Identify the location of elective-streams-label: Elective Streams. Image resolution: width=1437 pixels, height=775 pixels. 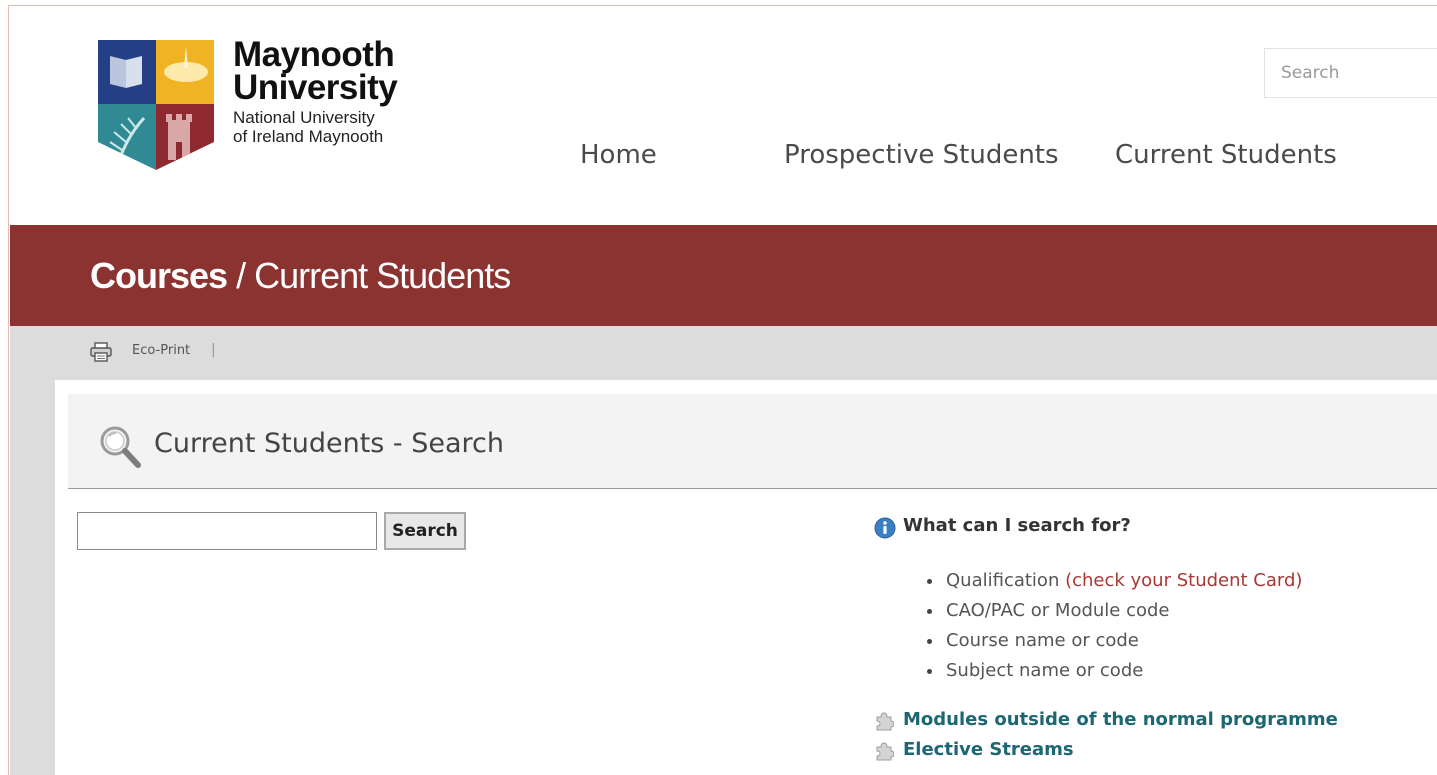
(988, 749).